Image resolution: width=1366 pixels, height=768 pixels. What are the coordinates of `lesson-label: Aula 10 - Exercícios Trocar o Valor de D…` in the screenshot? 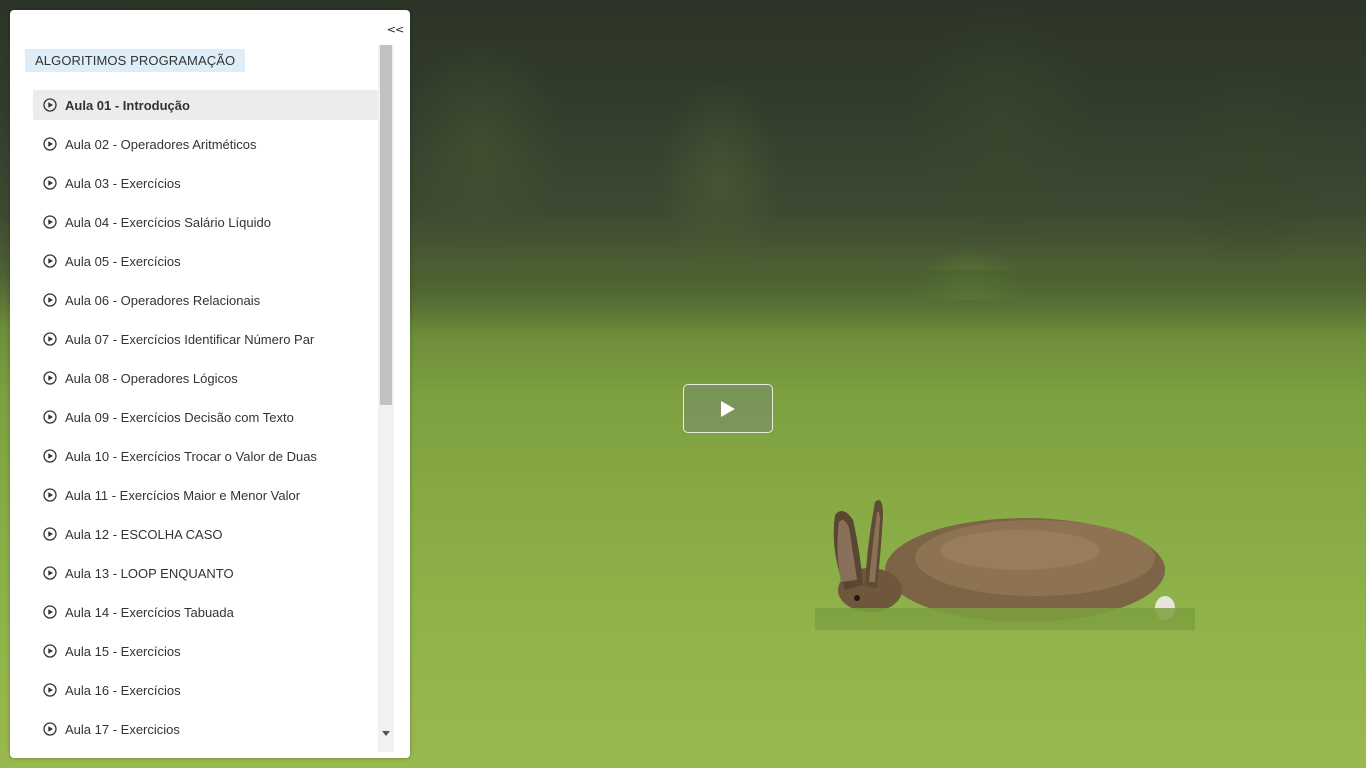 It's located at (191, 456).